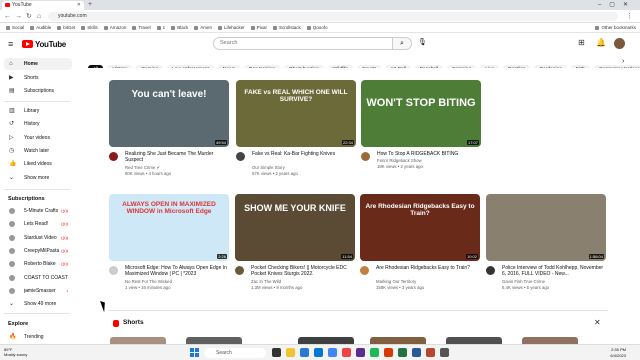  I want to click on video-thumbnail: WON'T STOP BITING 17:07, so click(421, 113).